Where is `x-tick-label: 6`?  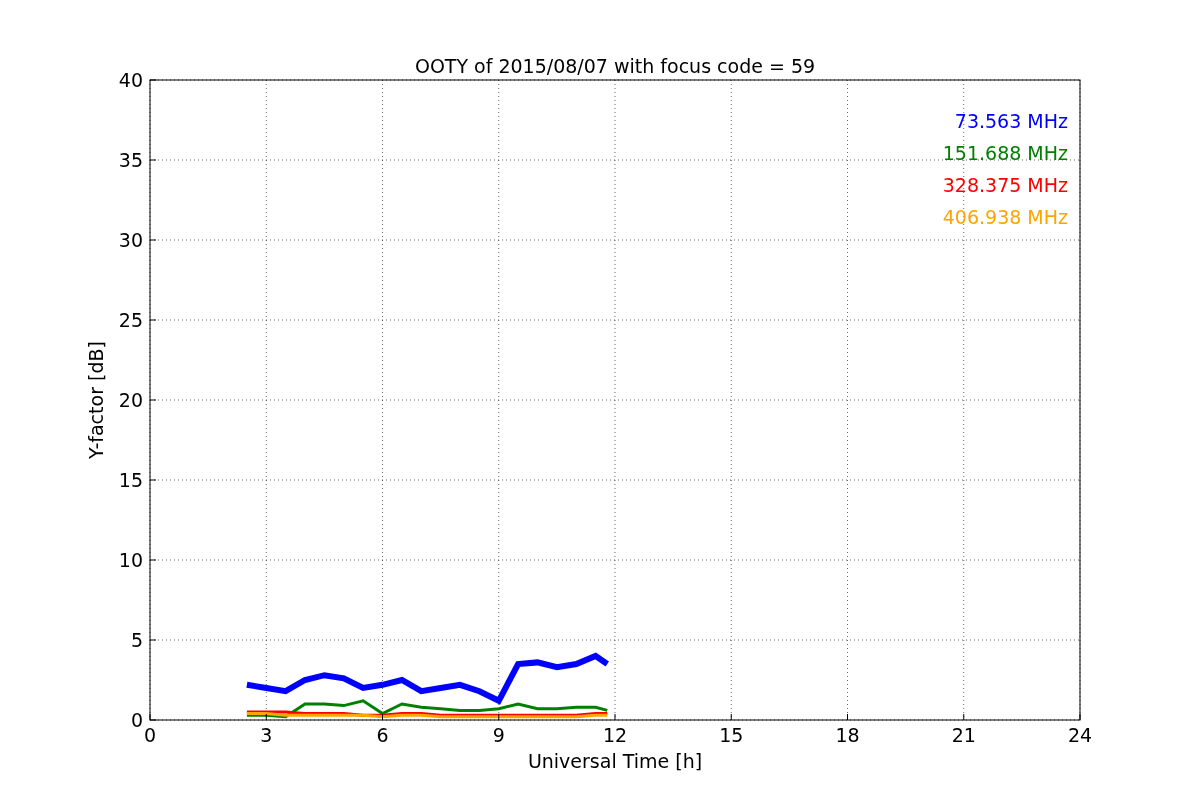
x-tick-label: 6 is located at coordinates (382, 735).